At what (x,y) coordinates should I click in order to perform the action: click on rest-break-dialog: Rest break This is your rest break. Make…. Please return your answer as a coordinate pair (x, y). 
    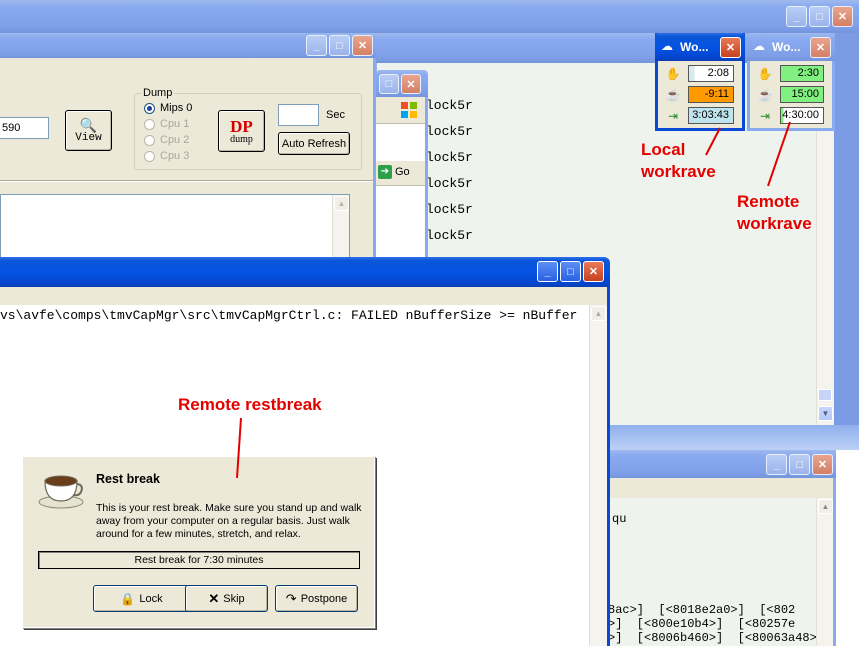
    Looking at the image, I should click on (198, 542).